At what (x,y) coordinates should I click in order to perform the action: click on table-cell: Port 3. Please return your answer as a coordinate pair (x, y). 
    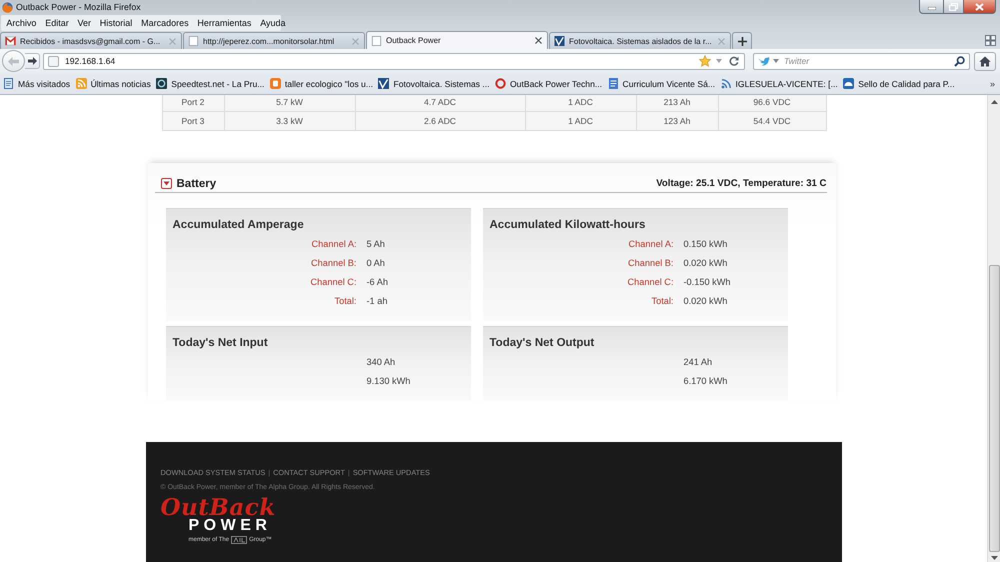
    Looking at the image, I should click on (193, 121).